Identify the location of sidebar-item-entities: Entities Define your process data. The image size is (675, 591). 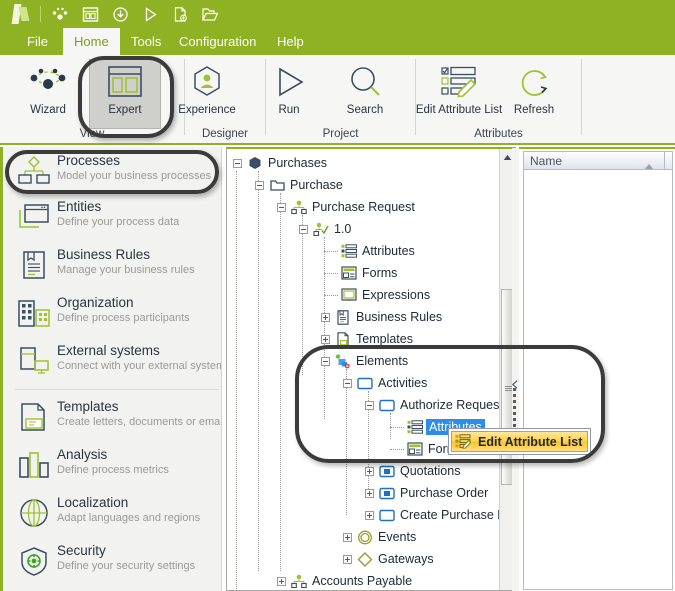
(116, 217).